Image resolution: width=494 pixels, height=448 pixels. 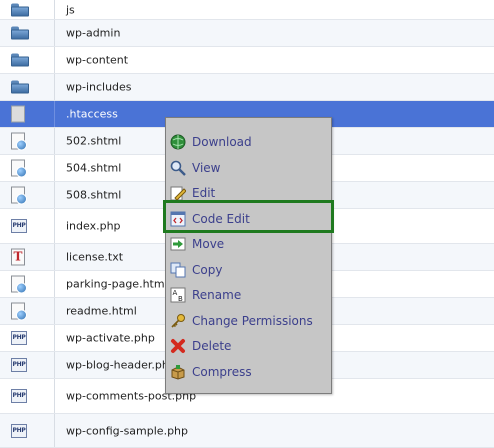 I want to click on file-row: js, so click(x=247, y=10).